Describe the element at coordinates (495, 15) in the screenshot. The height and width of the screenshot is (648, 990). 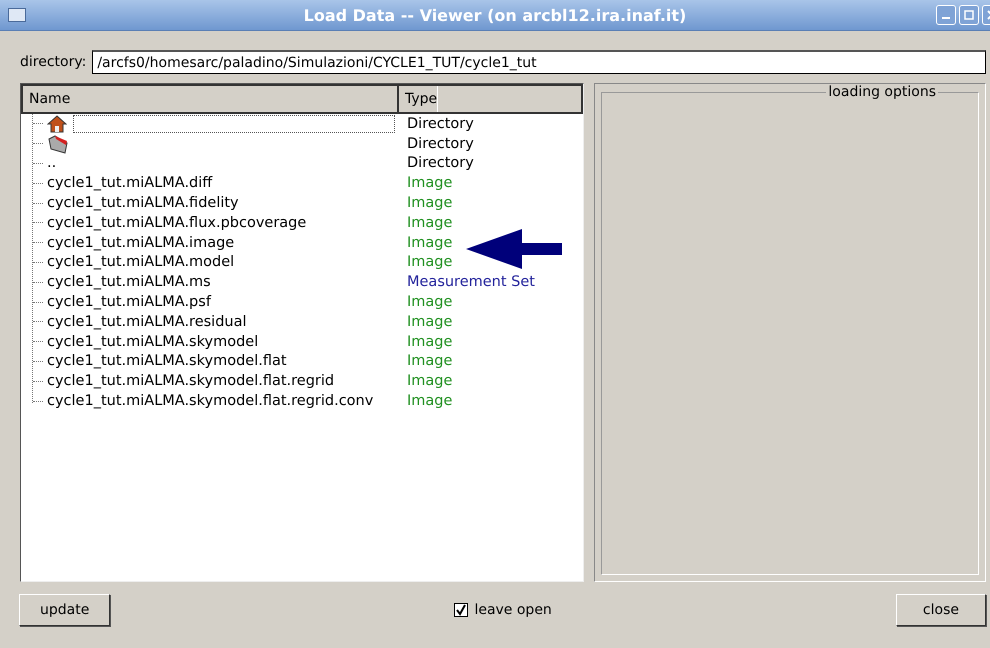
I see `window-title: Load Data -- Viewer (on arcbl12.ira.inaf.it)` at that location.